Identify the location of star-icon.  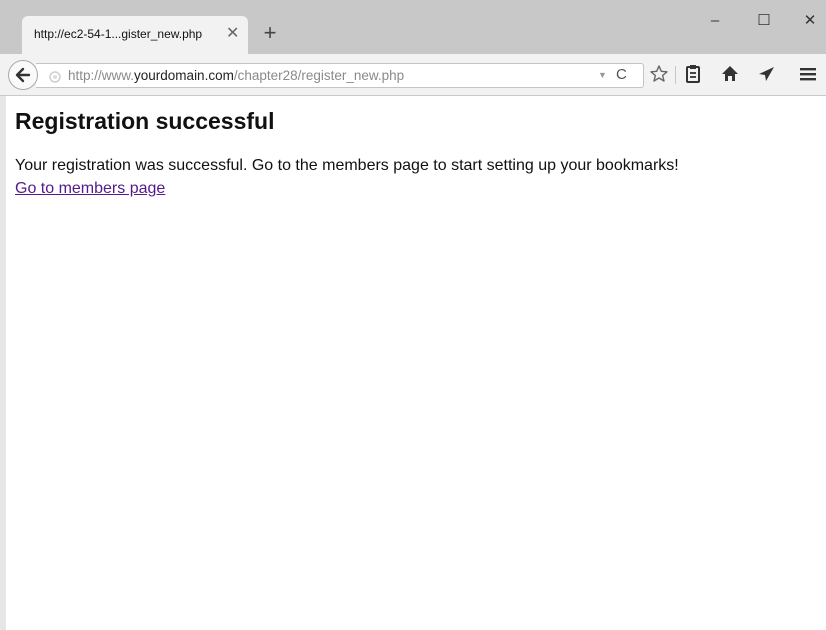
(660, 75).